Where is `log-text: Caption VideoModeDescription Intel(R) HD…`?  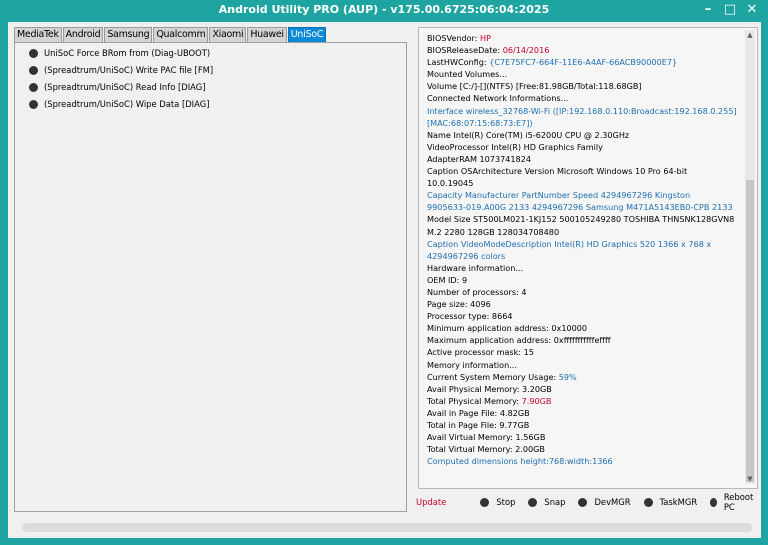 log-text: Caption VideoModeDescription Intel(R) HD… is located at coordinates (569, 243).